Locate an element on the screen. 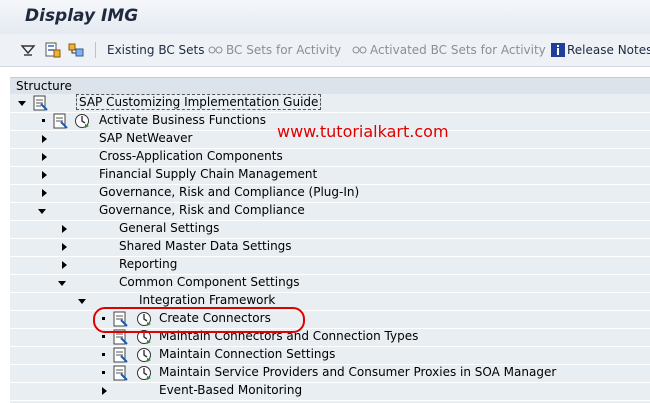  tree-item-label: Common Component Settings is located at coordinates (209, 282).